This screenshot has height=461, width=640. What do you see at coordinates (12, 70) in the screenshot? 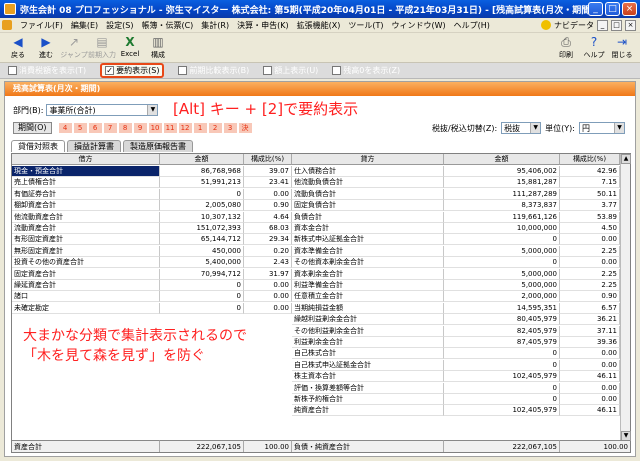
I see `tax-display-checkbox` at bounding box center [12, 70].